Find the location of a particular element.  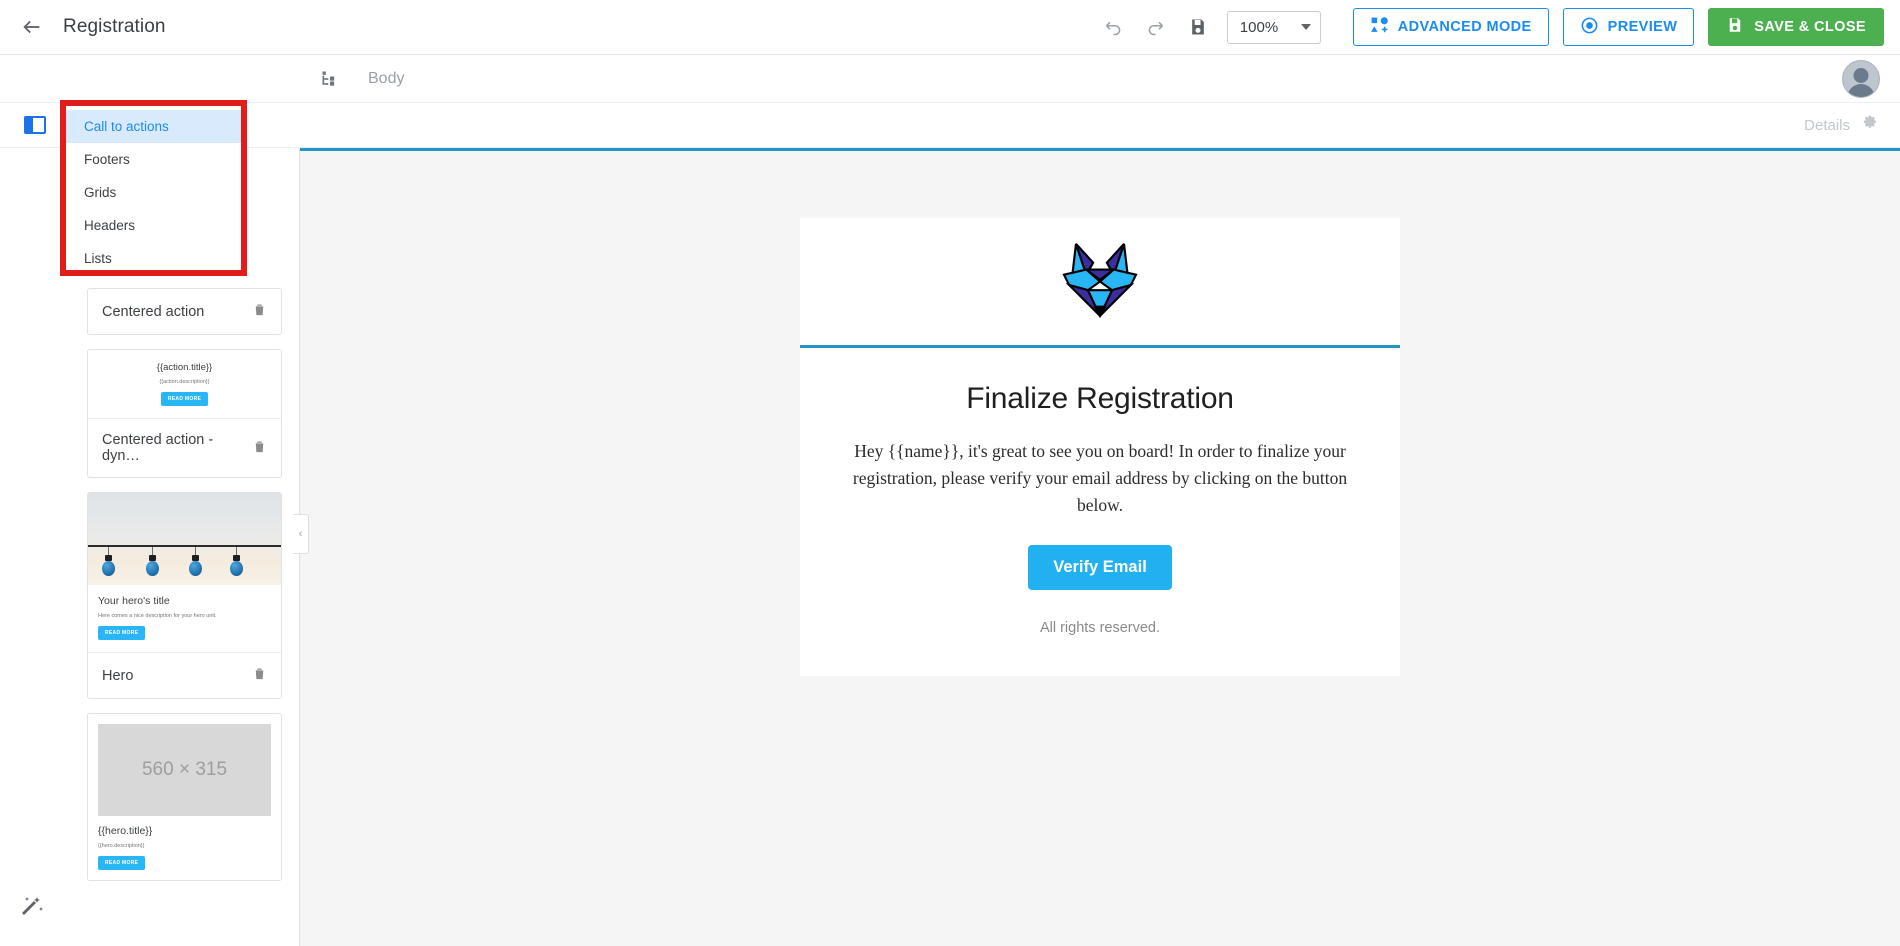

menu-item-call-to-actions: Call to actions is located at coordinates (153, 126).